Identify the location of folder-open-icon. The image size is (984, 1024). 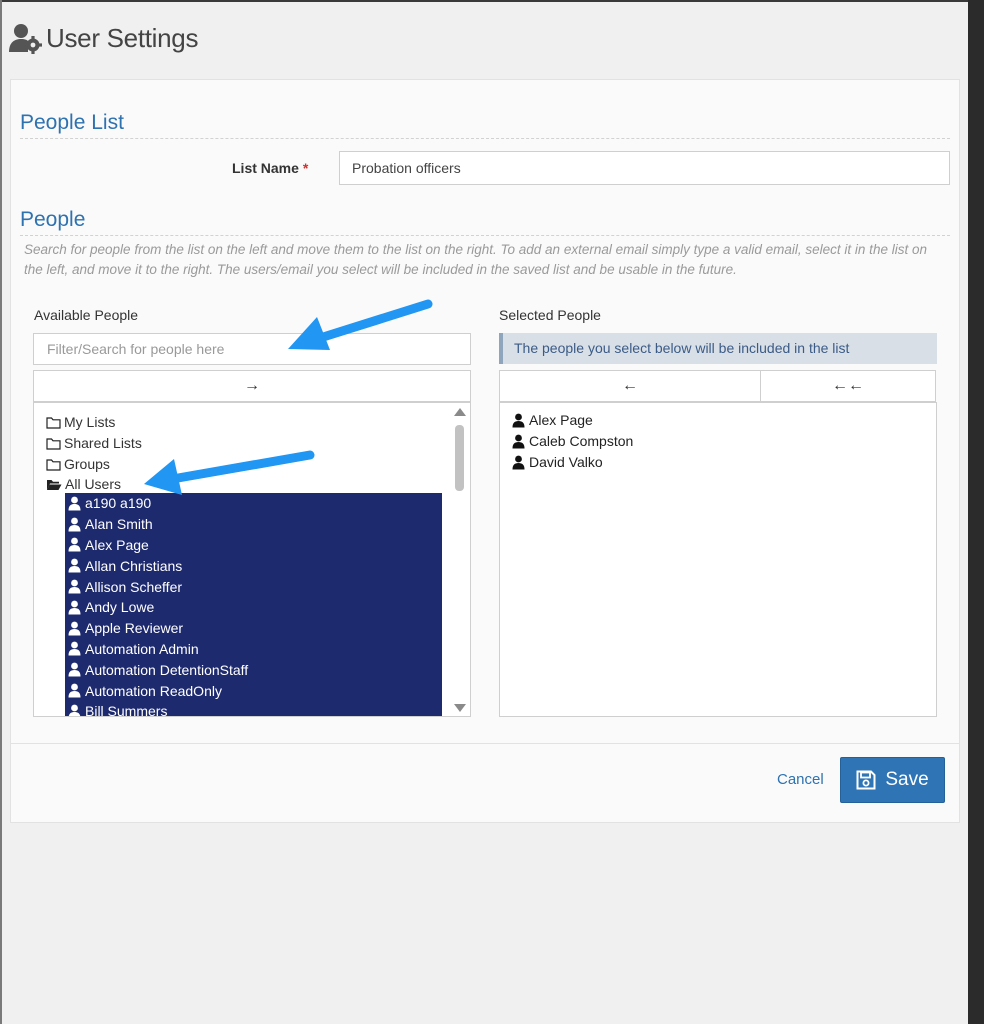
(54, 484).